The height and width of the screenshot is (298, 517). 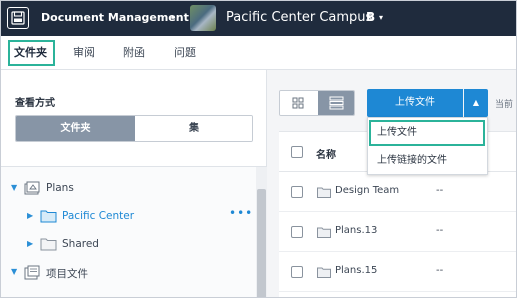 I want to click on tab-bar: 文件夹 审阅 附函 问题, so click(x=258, y=53).